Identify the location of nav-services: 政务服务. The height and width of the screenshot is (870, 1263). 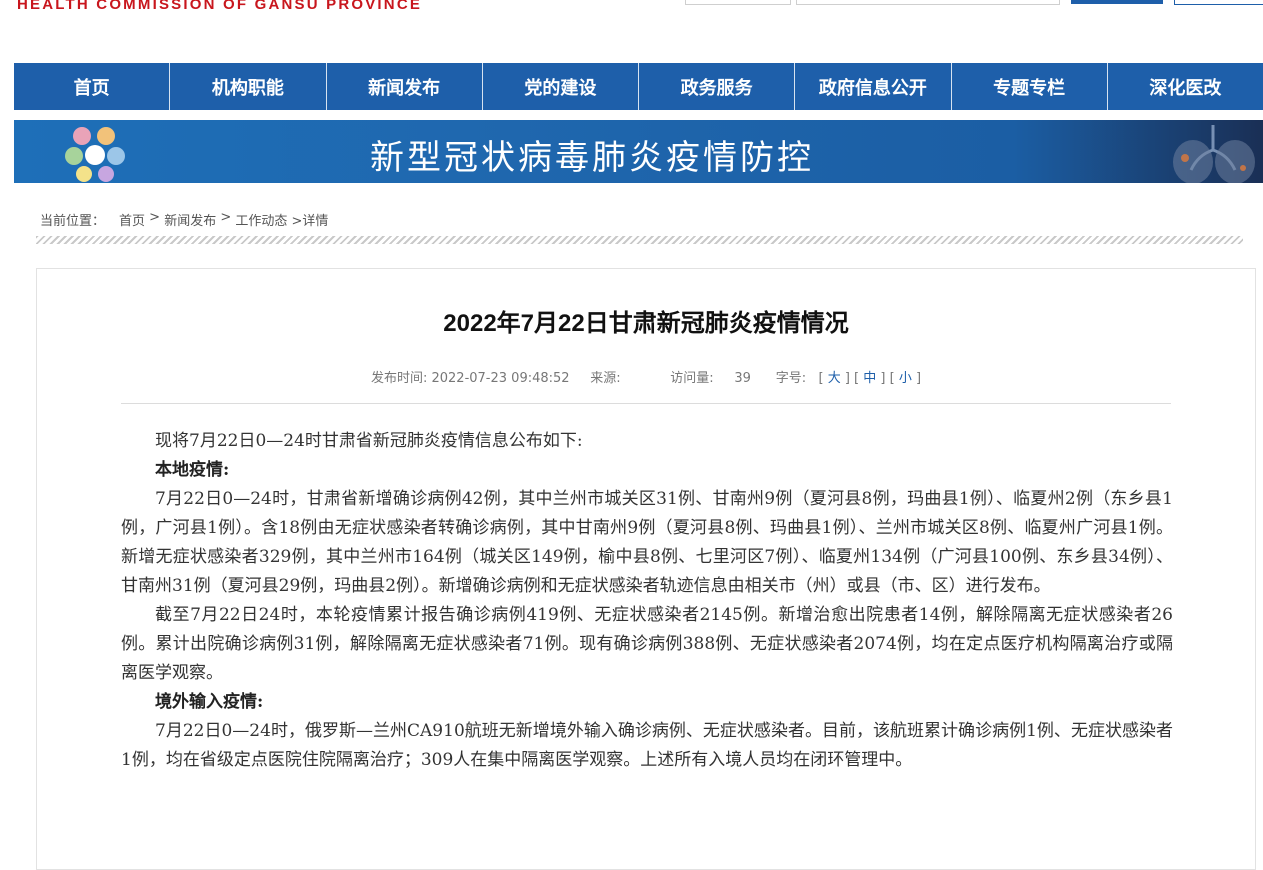
(717, 86).